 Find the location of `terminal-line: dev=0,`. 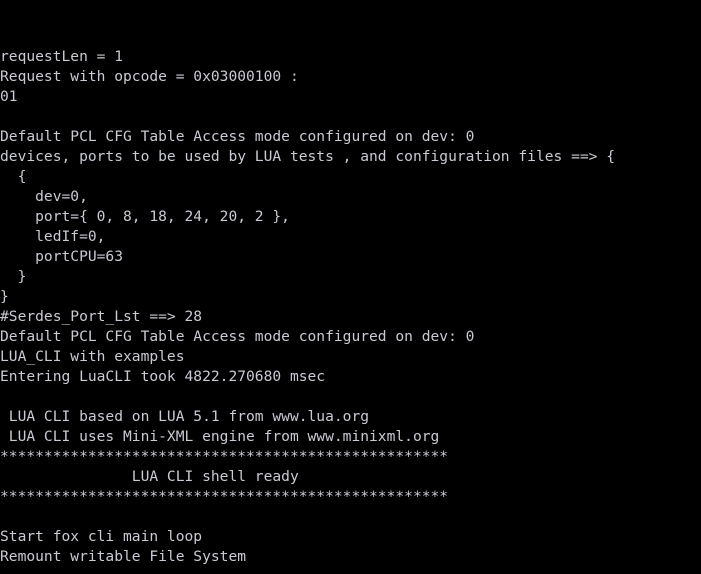

terminal-line: dev=0, is located at coordinates (44, 196).